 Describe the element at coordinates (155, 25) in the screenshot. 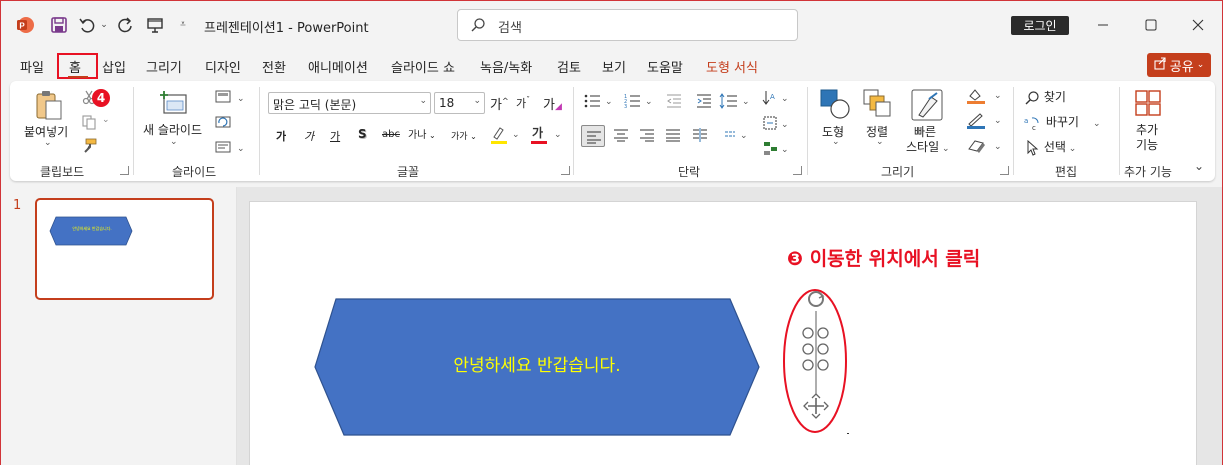

I see `slideshow-from-start-icon` at that location.